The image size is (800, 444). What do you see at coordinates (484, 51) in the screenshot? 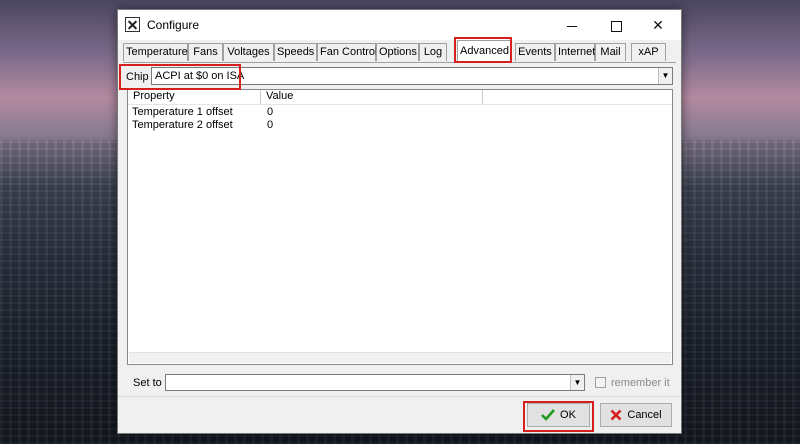
I see `tab-advanced: Advanced` at bounding box center [484, 51].